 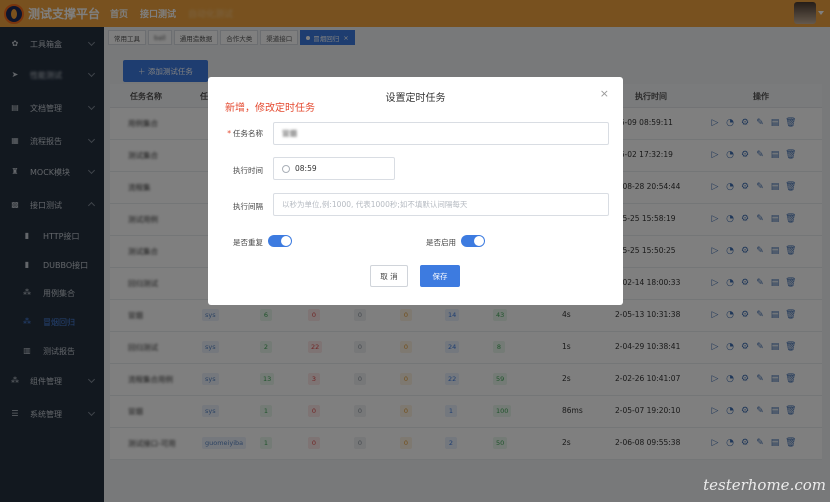 What do you see at coordinates (270, 108) in the screenshot?
I see `dialog-subtitle: 新增，修改定时任务` at bounding box center [270, 108].